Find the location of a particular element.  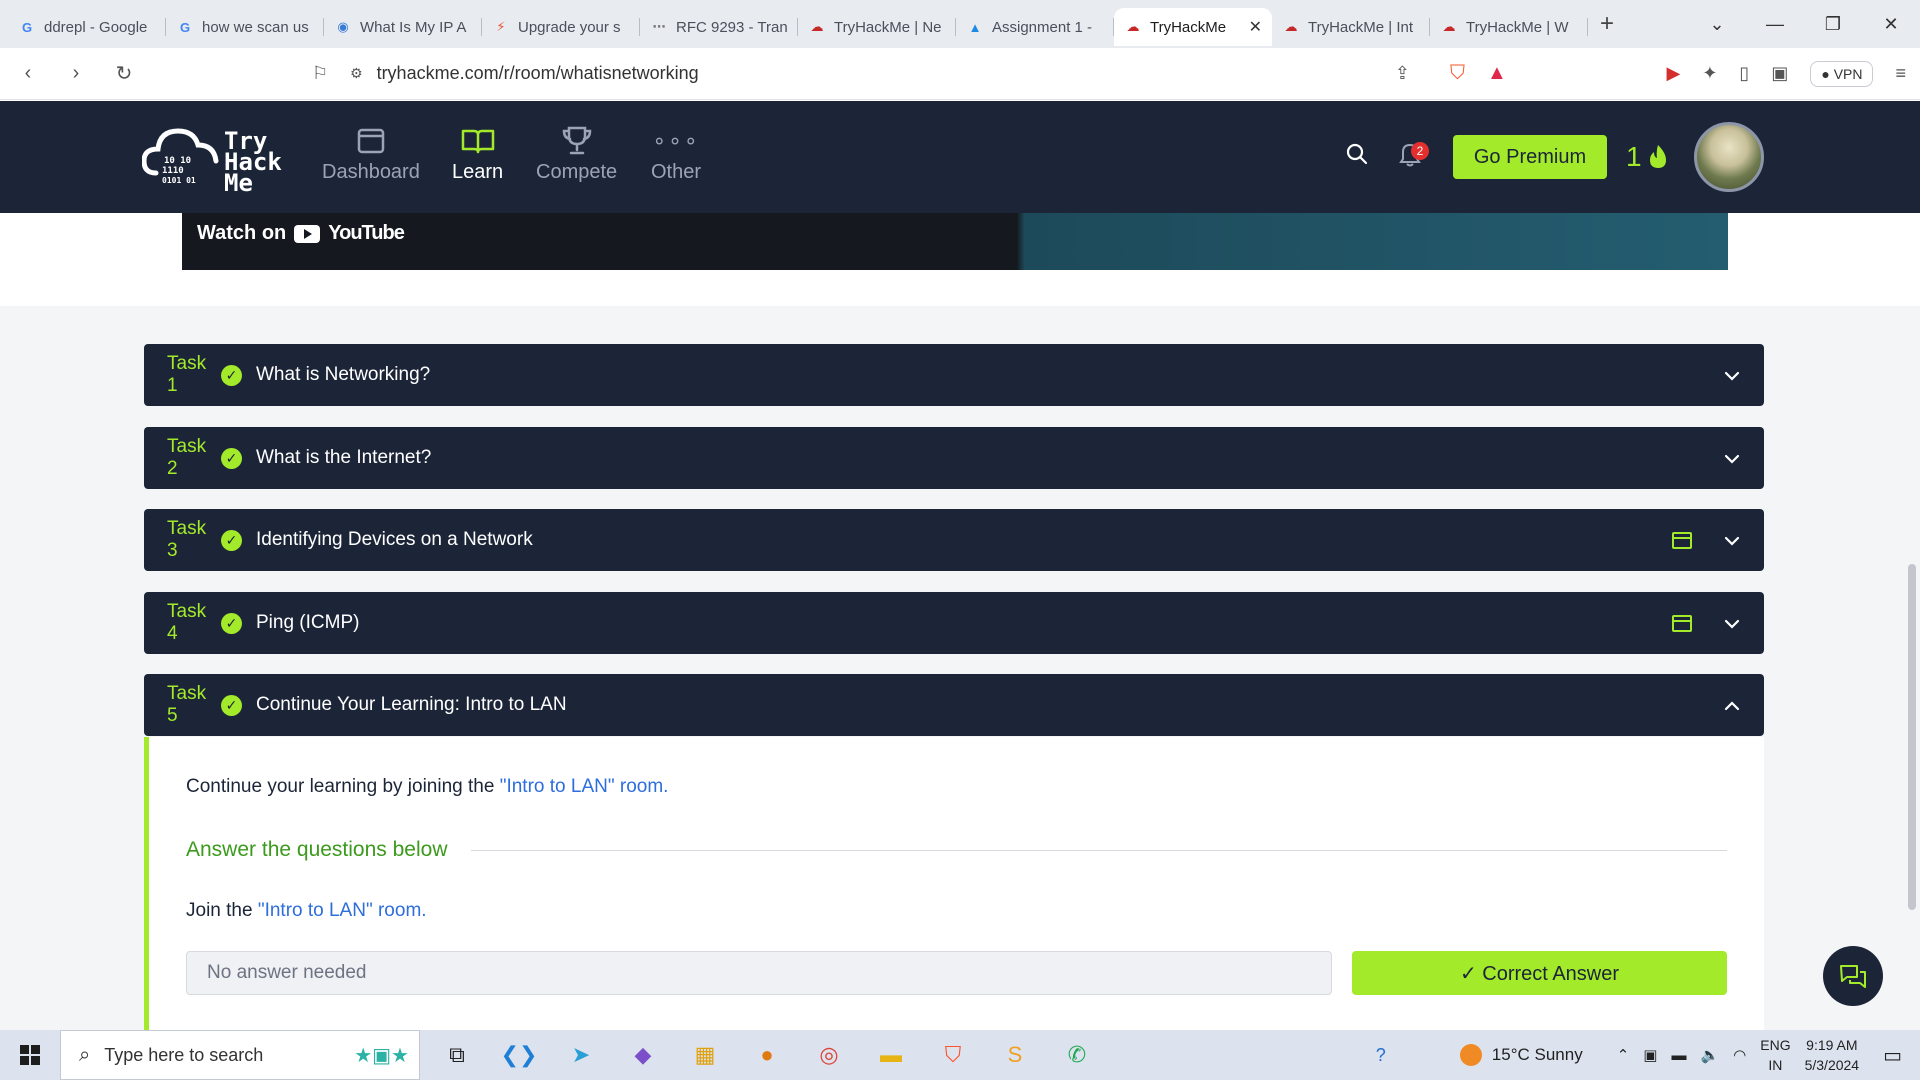

trophy-icon is located at coordinates (577, 141).